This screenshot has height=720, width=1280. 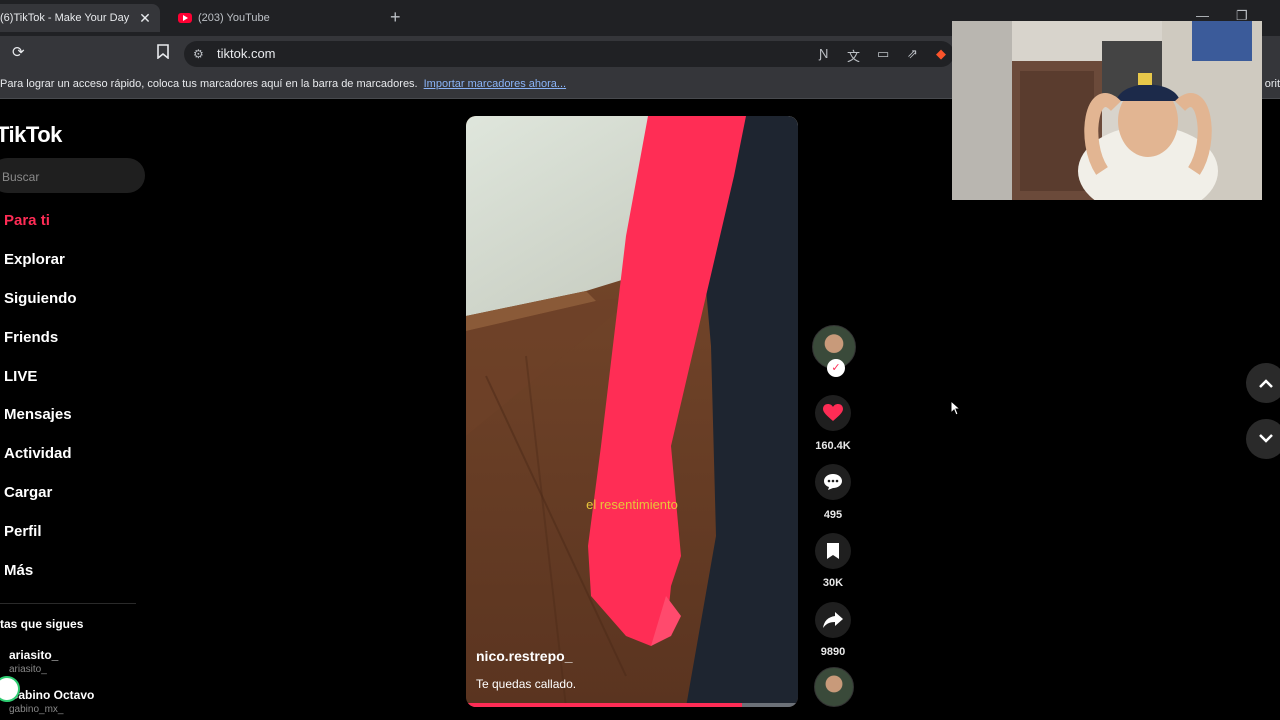 I want to click on likes-count: 160.4K, so click(x=833, y=446).